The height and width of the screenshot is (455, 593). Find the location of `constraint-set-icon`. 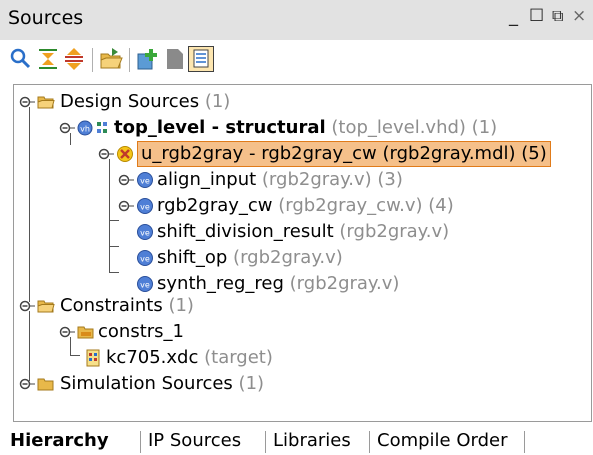

constraint-set-icon is located at coordinates (85, 332).